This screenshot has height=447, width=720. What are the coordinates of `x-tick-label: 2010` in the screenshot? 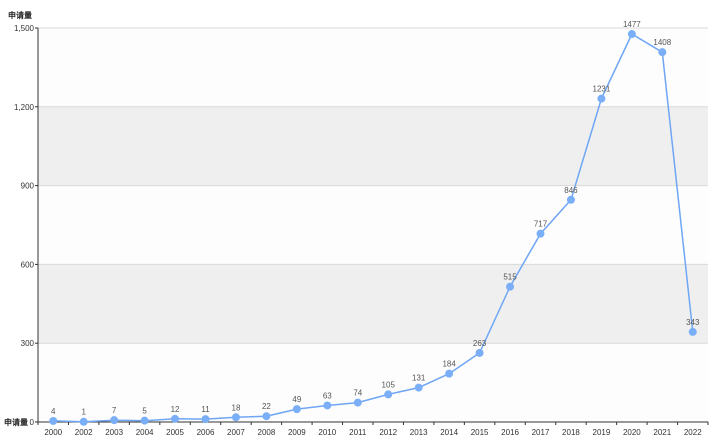 It's located at (327, 432).